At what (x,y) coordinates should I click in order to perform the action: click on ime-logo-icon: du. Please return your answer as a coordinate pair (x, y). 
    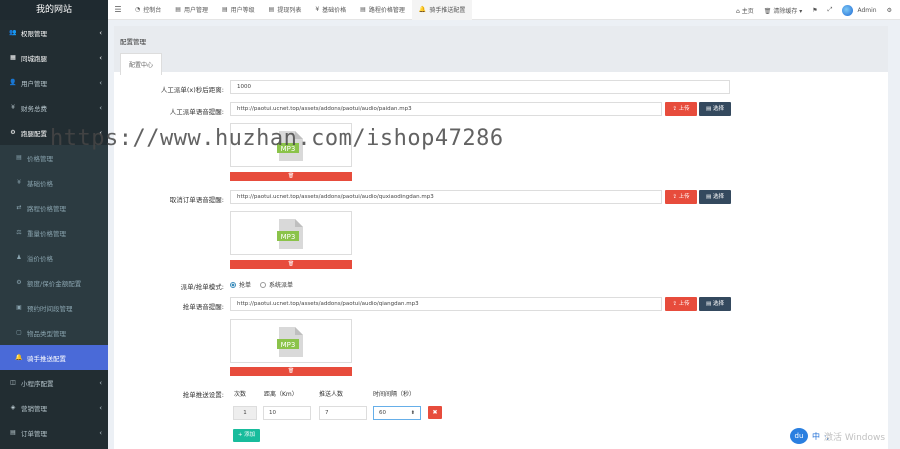
    Looking at the image, I should click on (799, 436).